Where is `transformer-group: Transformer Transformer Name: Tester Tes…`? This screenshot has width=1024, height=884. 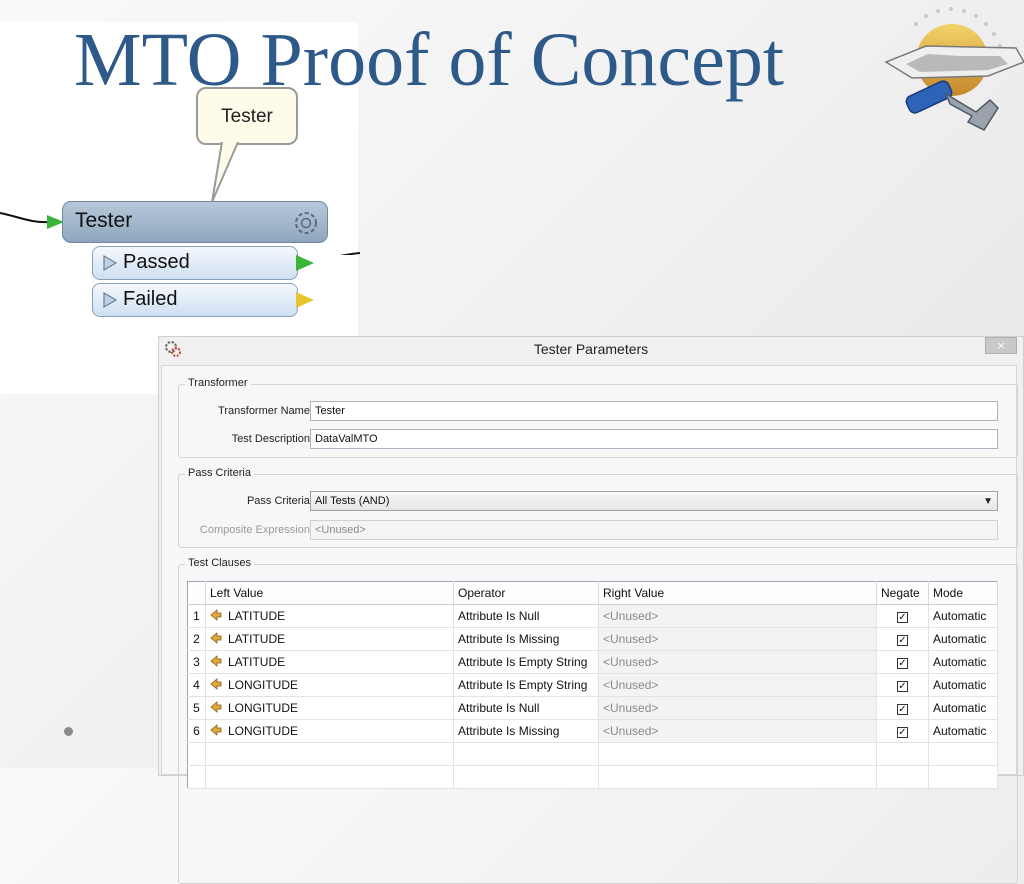 transformer-group: Transformer Transformer Name: Tester Tes… is located at coordinates (598, 417).